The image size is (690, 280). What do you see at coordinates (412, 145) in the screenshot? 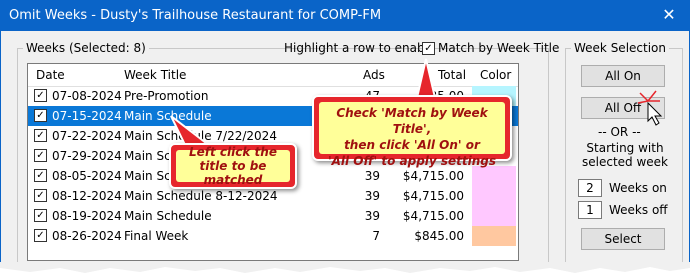
I see `right-callout-line2: then click 'All On' or` at bounding box center [412, 145].